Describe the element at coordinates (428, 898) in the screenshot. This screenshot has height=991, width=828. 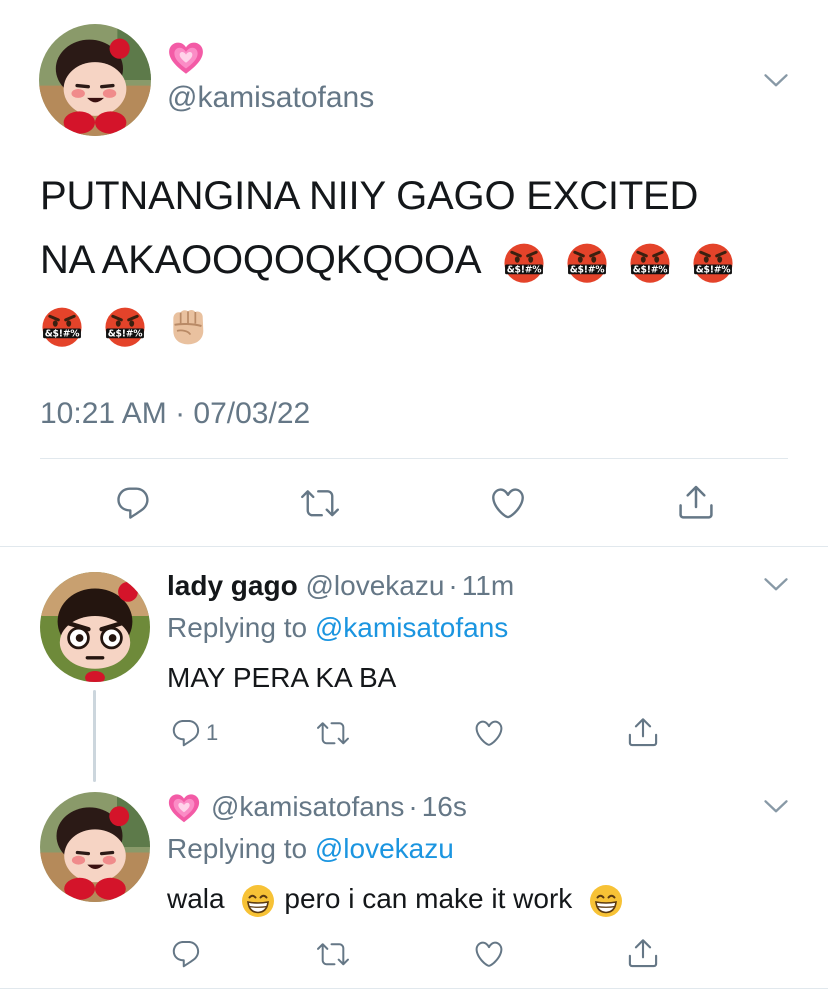
I see `reply-2-text-part-2: pero i can make it work` at that location.